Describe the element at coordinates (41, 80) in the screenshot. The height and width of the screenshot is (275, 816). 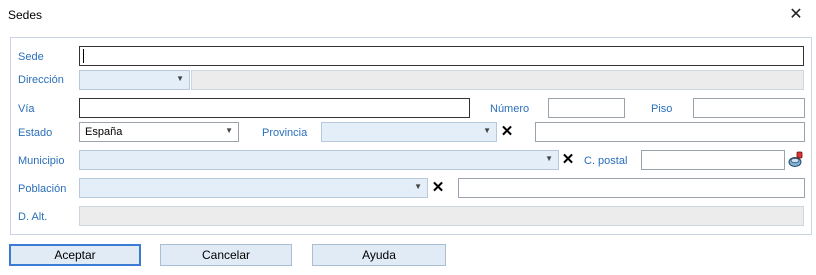
I see `direccion-label: Dirección` at that location.